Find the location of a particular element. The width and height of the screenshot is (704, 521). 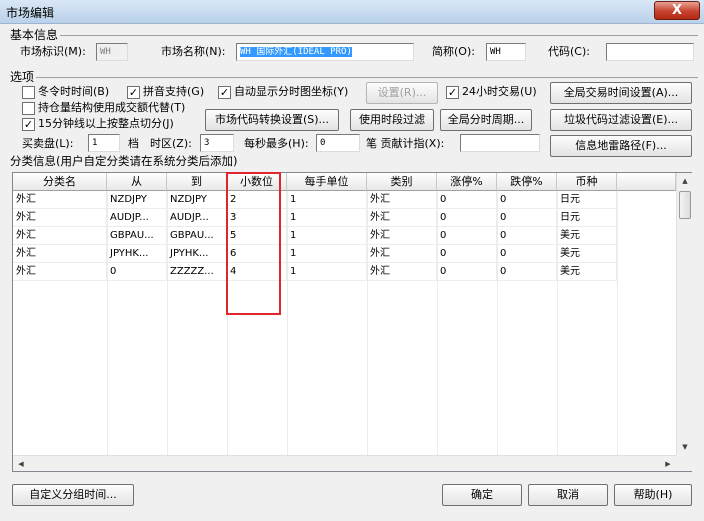

options-group-label: 选项 is located at coordinates (22, 76).